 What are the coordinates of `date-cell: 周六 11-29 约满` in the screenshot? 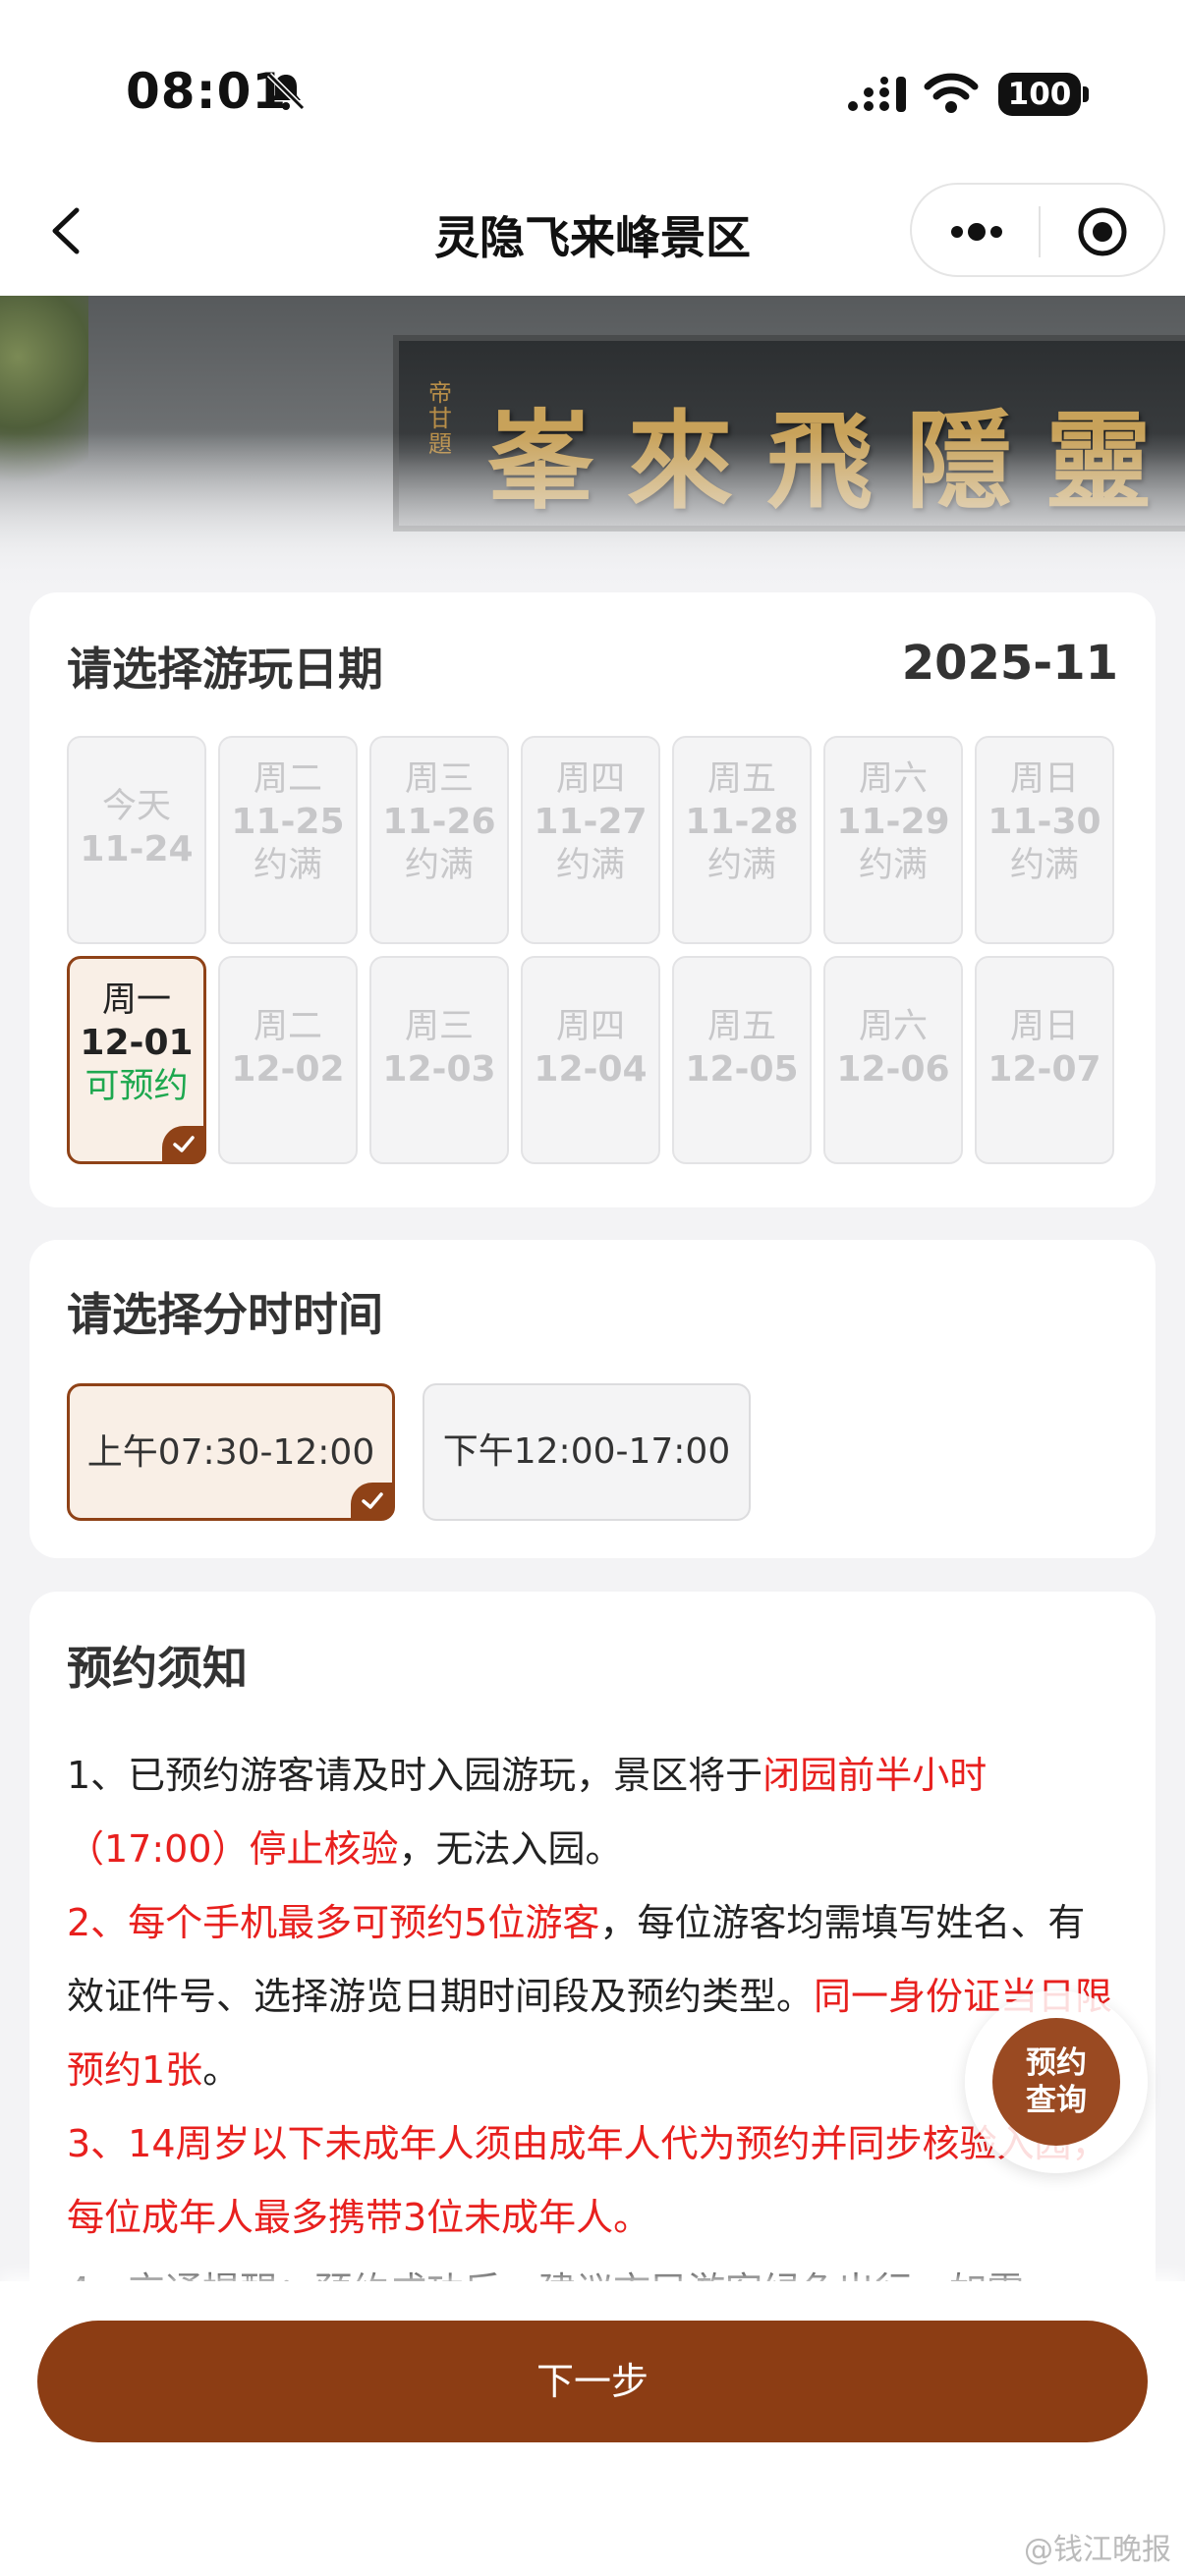 It's located at (893, 840).